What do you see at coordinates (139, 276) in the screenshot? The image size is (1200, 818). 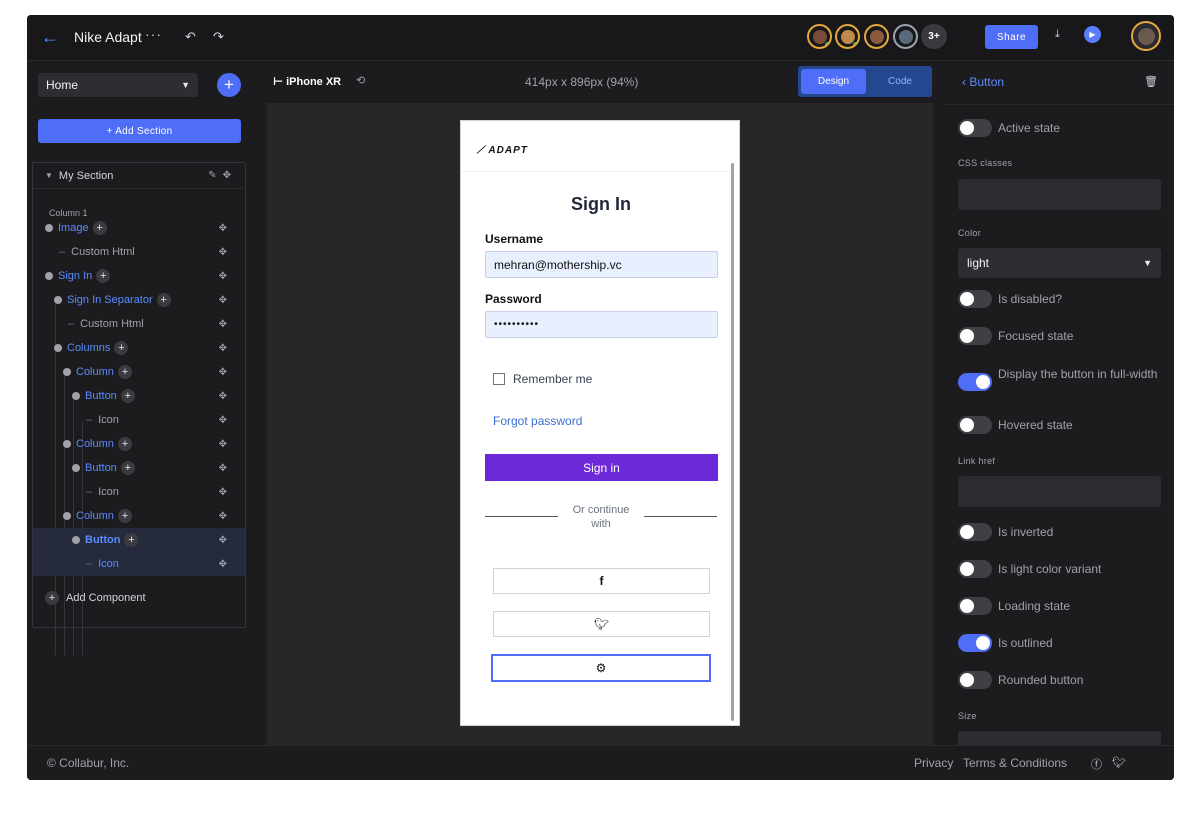 I see `tree-item-sign-in: Sign In + ✥` at bounding box center [139, 276].